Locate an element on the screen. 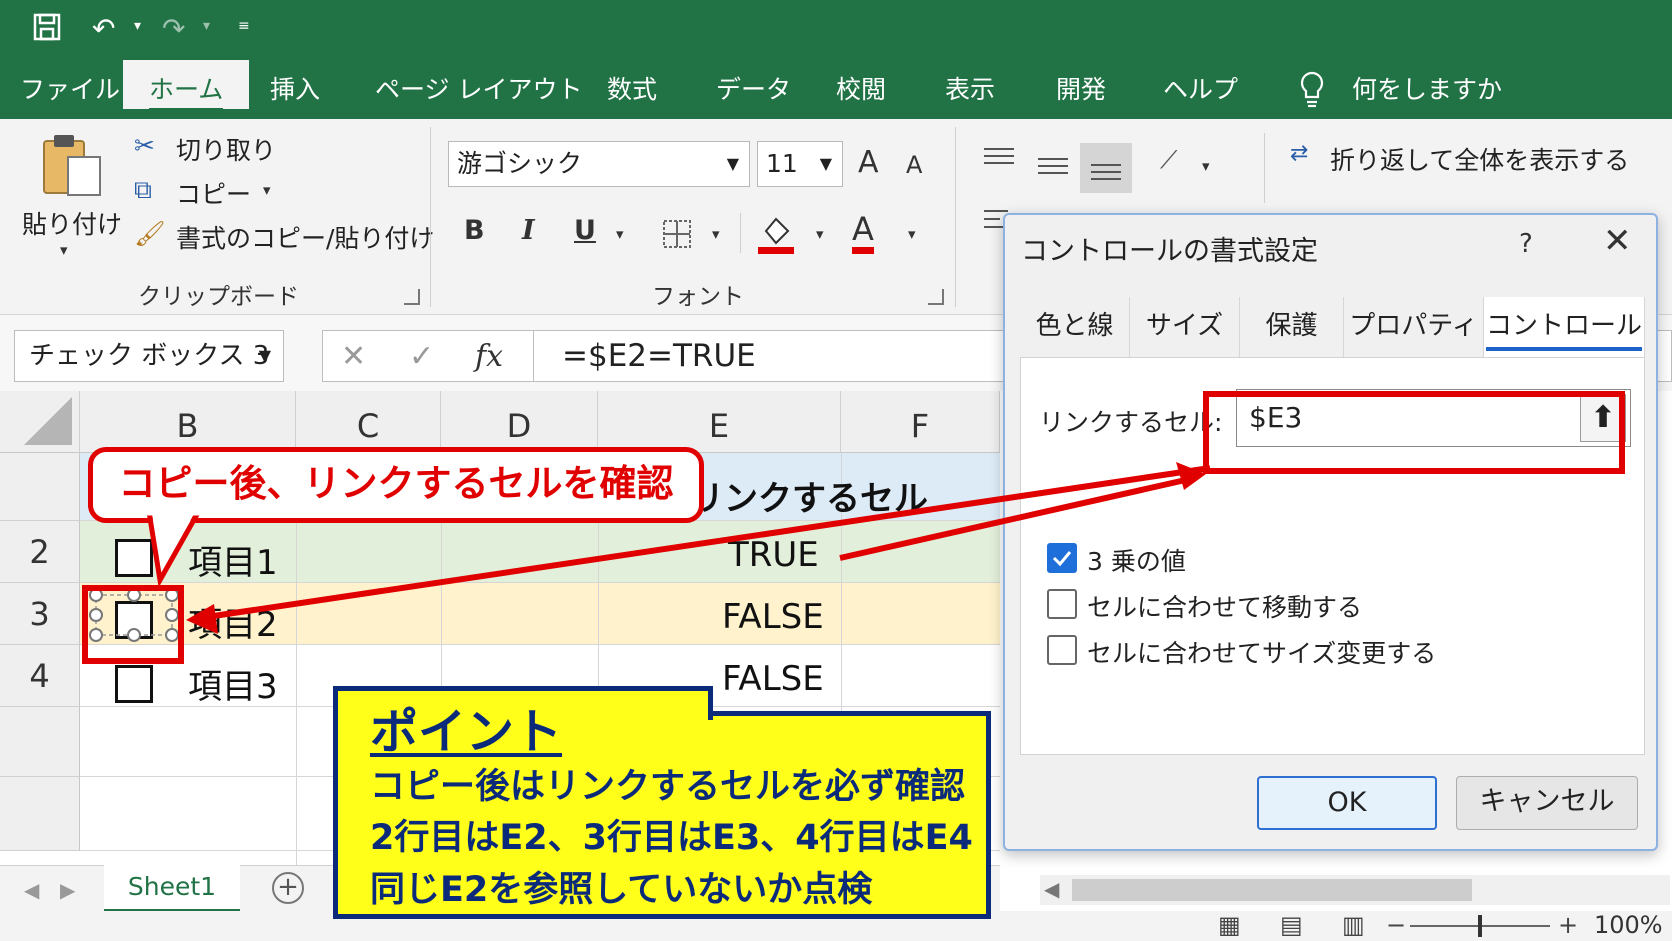  bold-button: B is located at coordinates (474, 230).